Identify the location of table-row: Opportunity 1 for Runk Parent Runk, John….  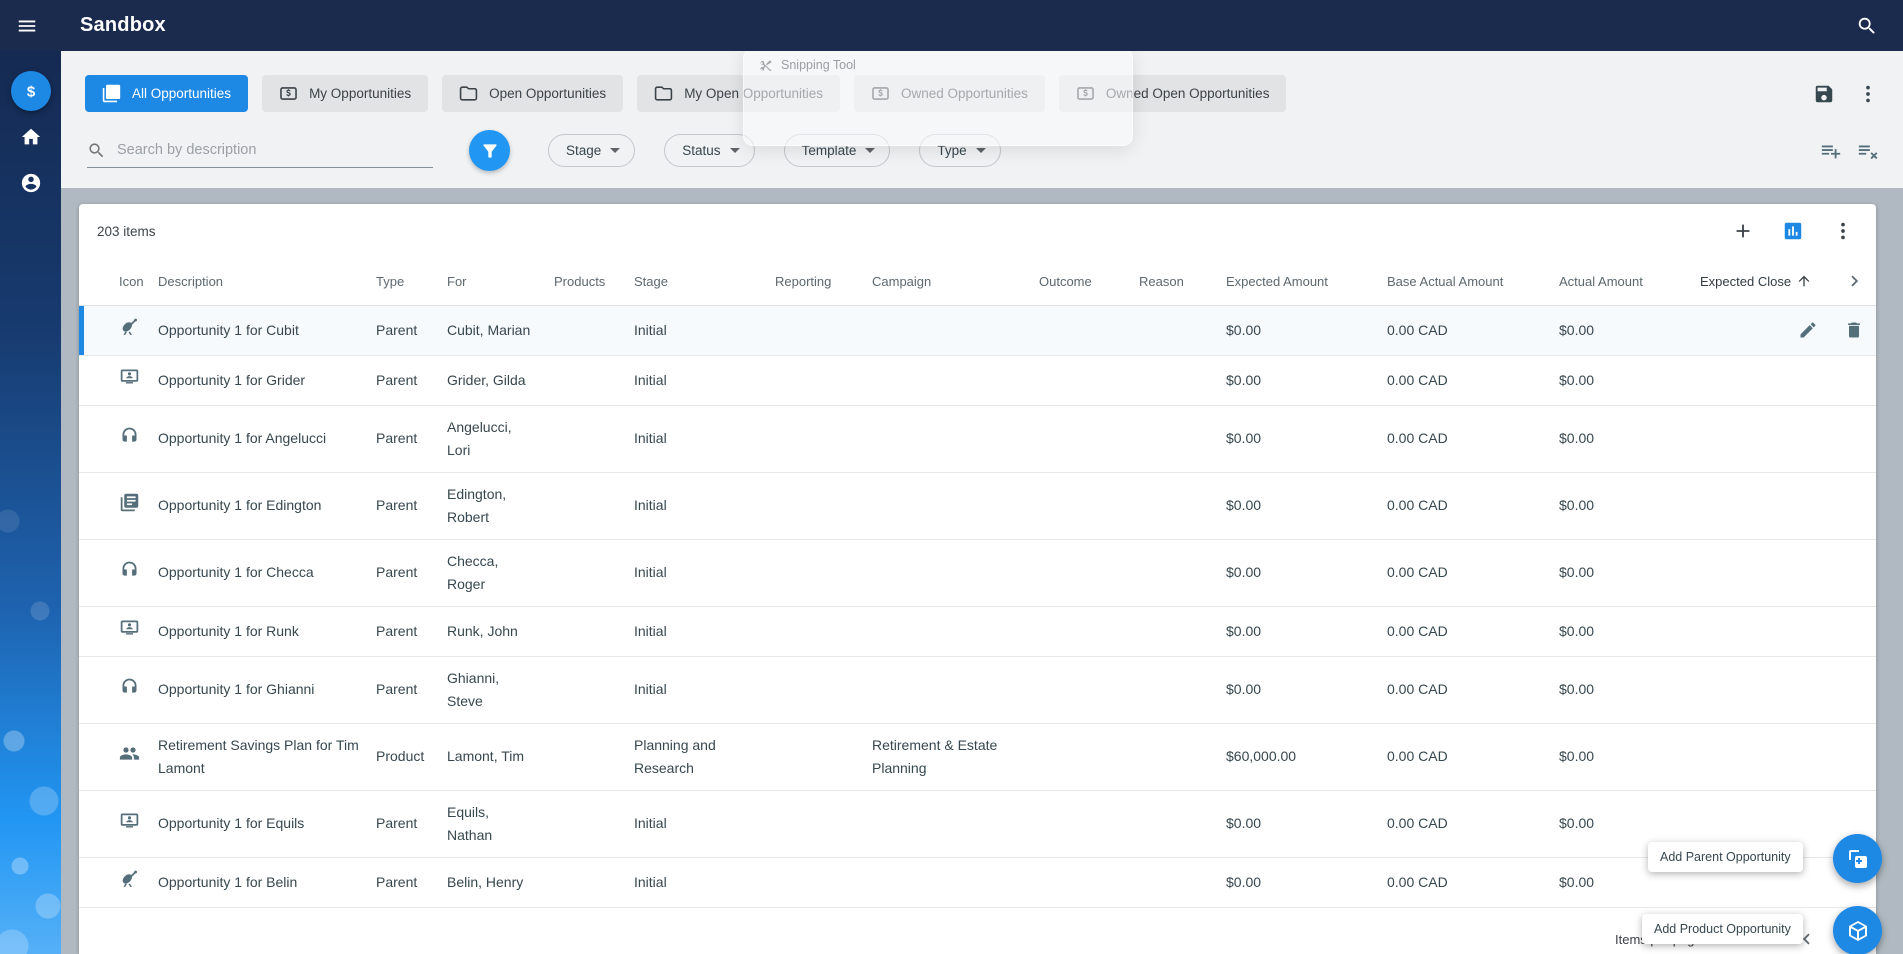
(977, 631).